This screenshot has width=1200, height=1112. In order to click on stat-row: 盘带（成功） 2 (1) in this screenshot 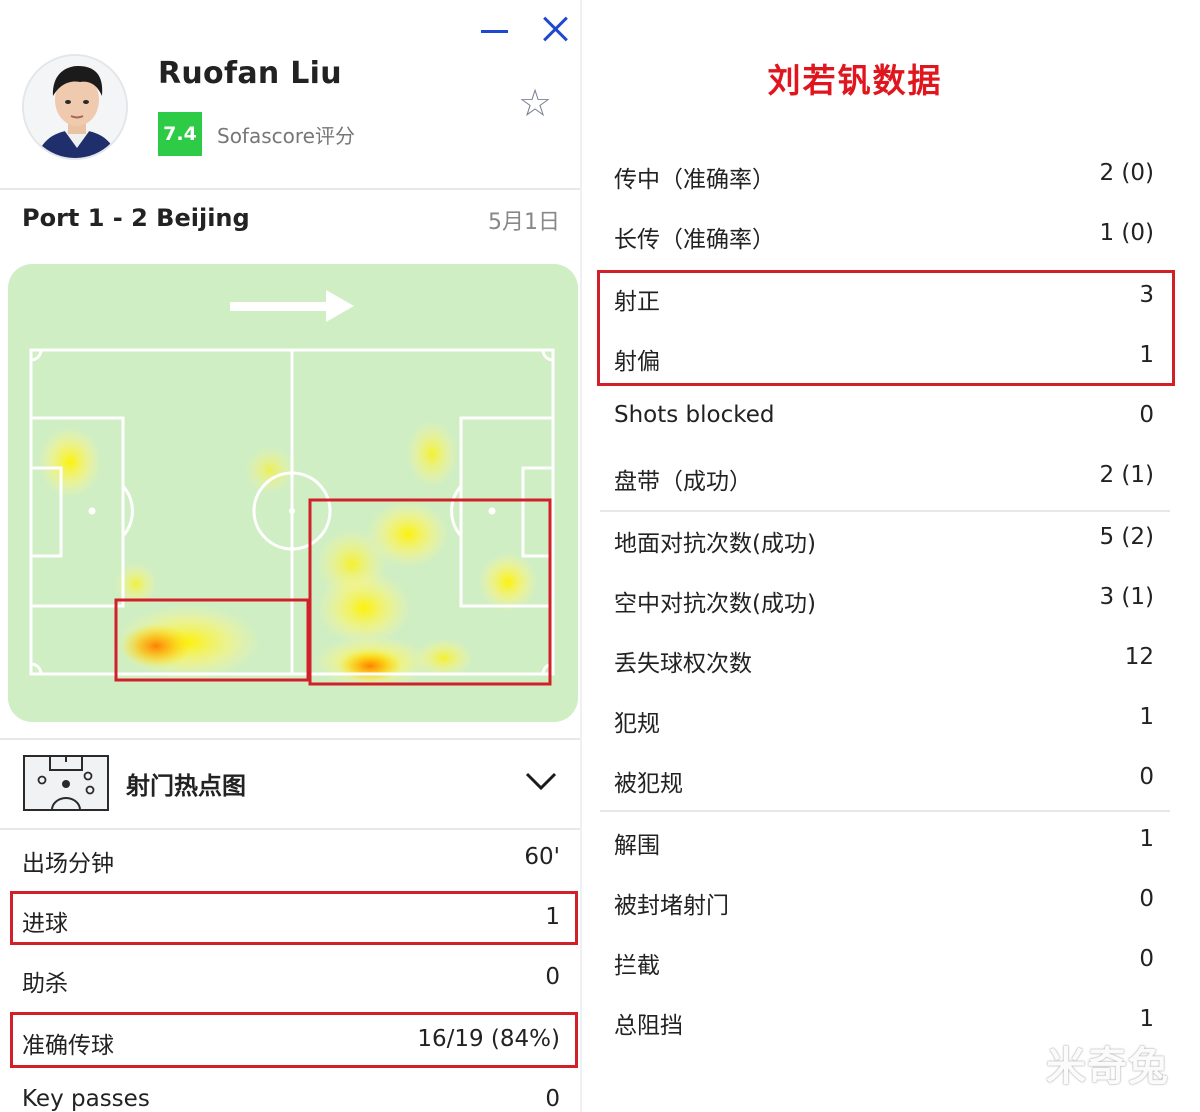, I will do `click(880, 477)`.